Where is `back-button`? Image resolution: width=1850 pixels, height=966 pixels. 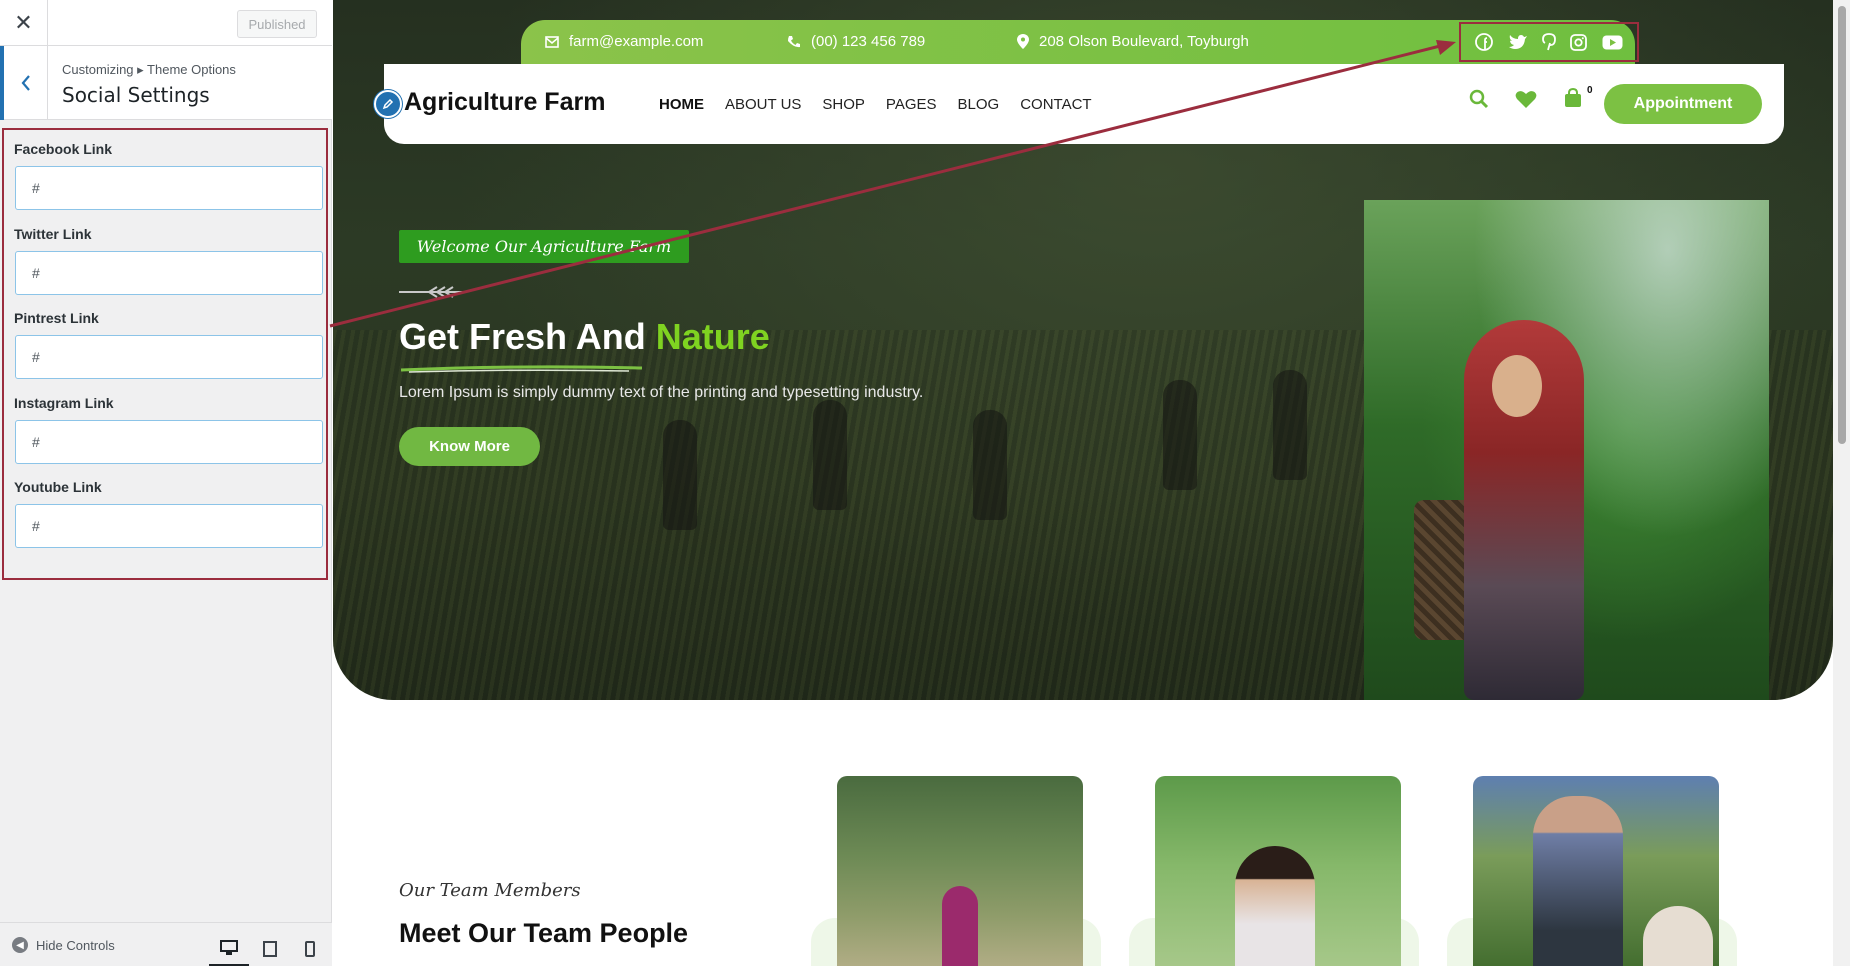
back-button is located at coordinates (24, 83).